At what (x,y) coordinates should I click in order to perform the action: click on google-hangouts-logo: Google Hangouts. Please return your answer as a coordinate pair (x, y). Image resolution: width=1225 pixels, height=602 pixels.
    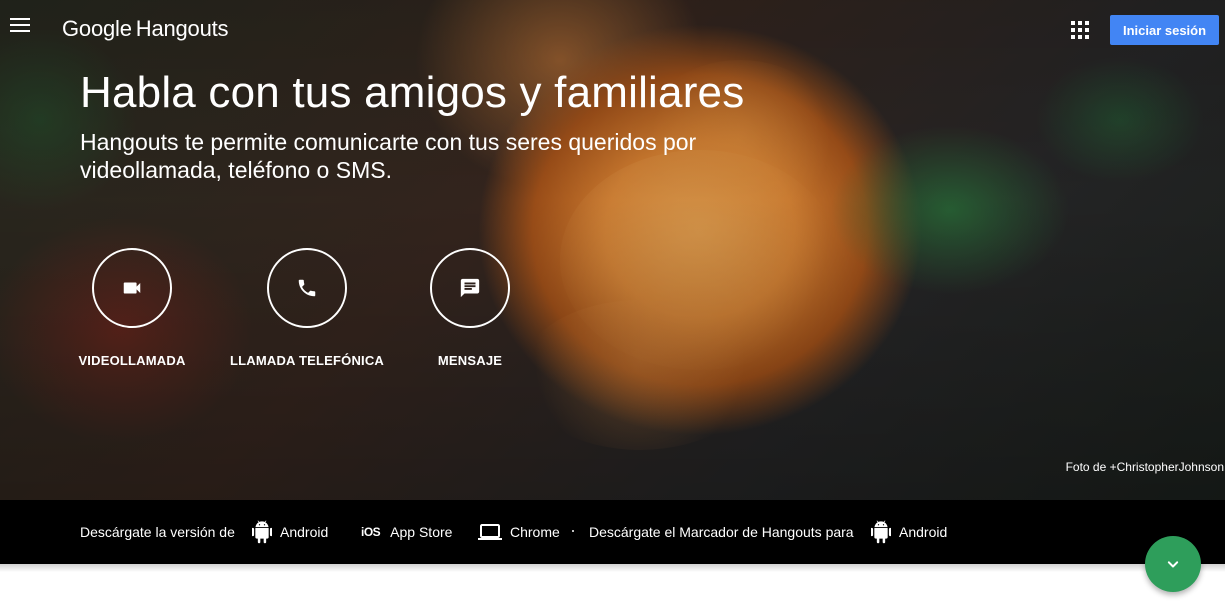
    Looking at the image, I should click on (145, 29).